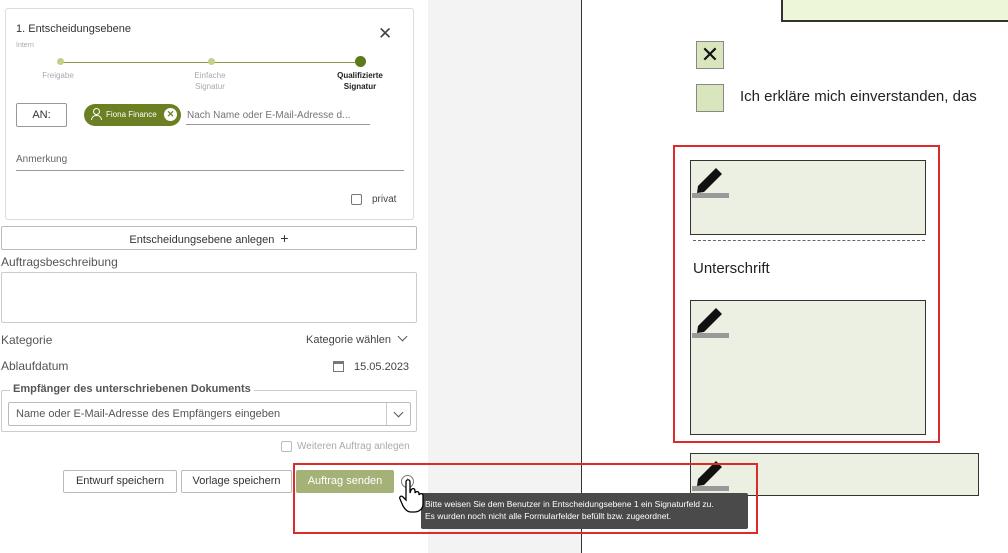  I want to click on save-template-button: Vorlage speichern, so click(236, 481).